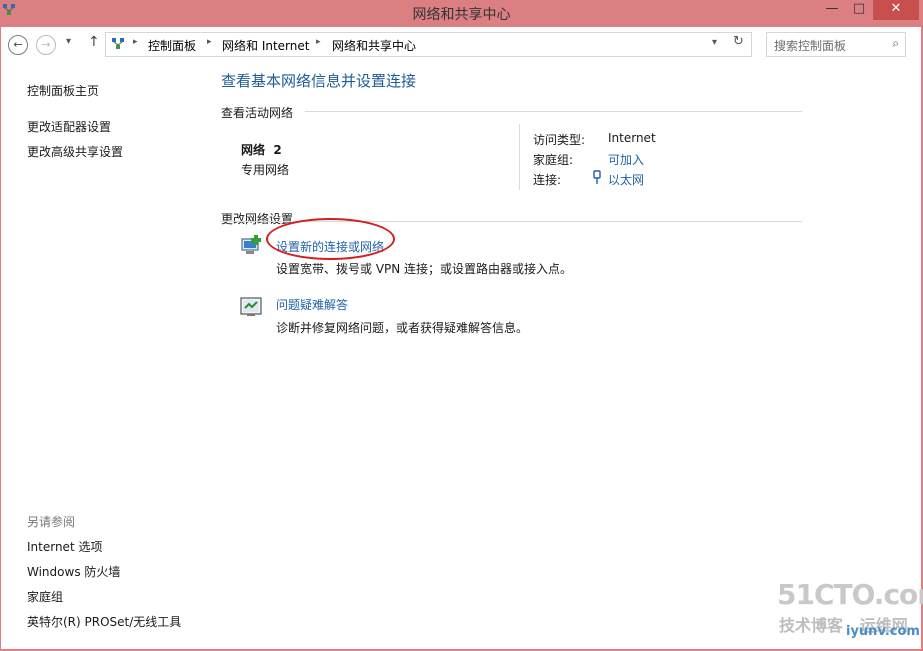 The height and width of the screenshot is (651, 923). I want to click on maximize-button: □, so click(859, 10).